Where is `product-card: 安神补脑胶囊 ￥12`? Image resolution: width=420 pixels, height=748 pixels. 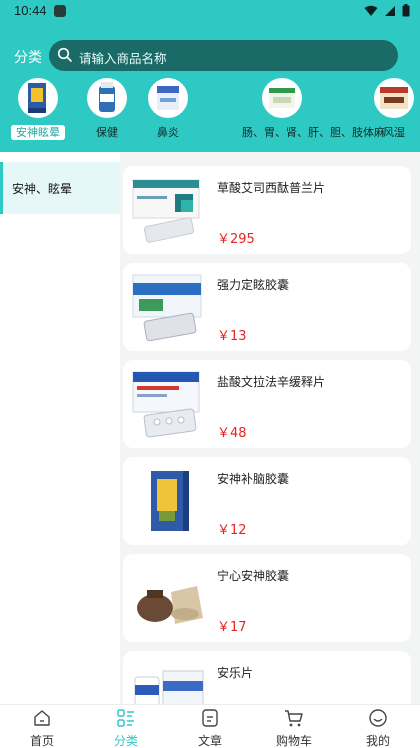 product-card: 安神补脑胶囊 ￥12 is located at coordinates (267, 501).